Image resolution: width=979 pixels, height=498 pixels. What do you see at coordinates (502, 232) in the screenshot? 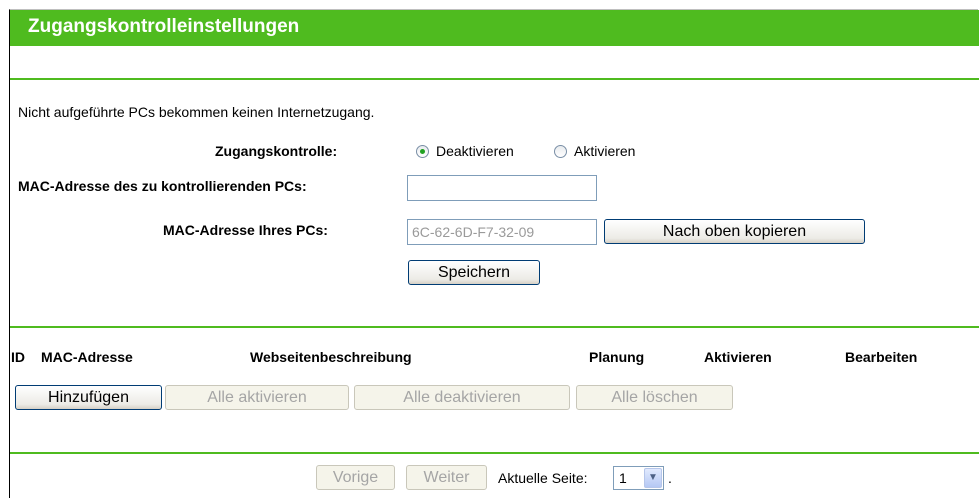
I see `mac-own-input` at bounding box center [502, 232].